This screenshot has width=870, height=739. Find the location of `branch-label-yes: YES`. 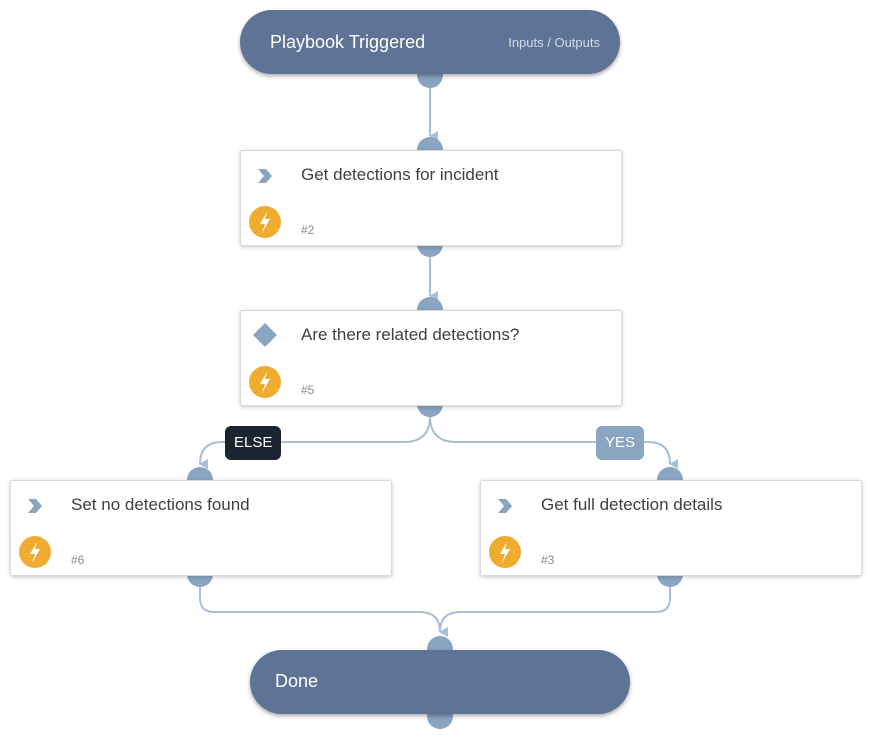

branch-label-yes: YES is located at coordinates (620, 443).